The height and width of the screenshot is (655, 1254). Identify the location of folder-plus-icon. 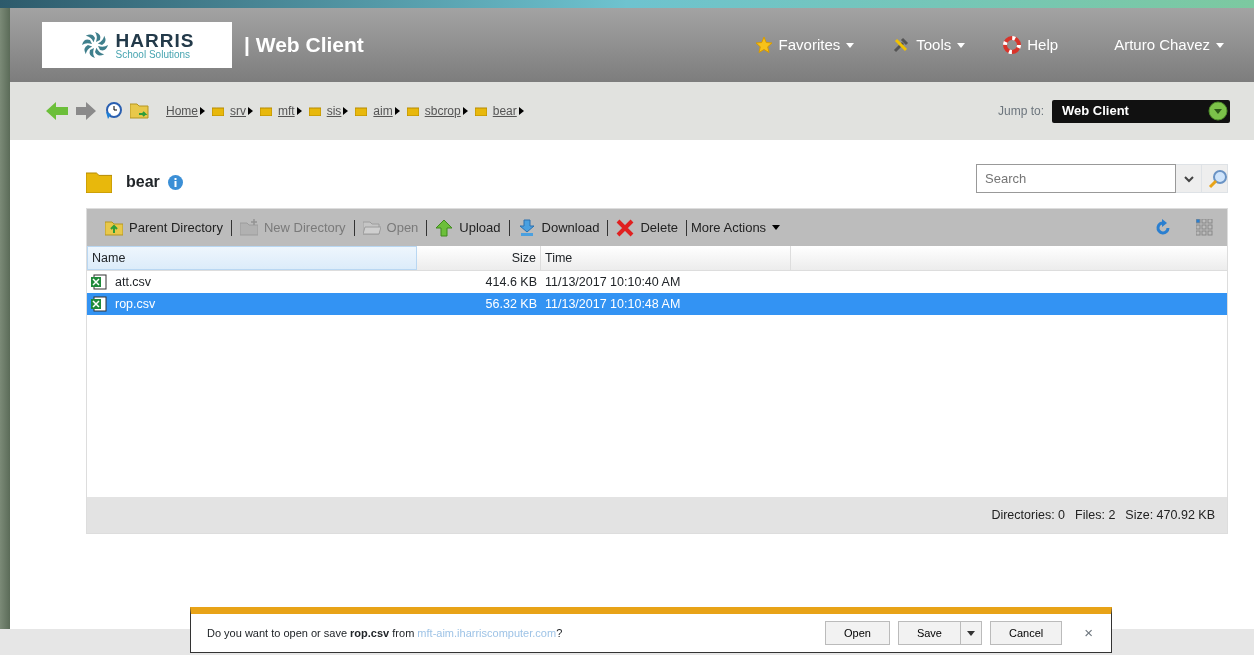
(248, 227).